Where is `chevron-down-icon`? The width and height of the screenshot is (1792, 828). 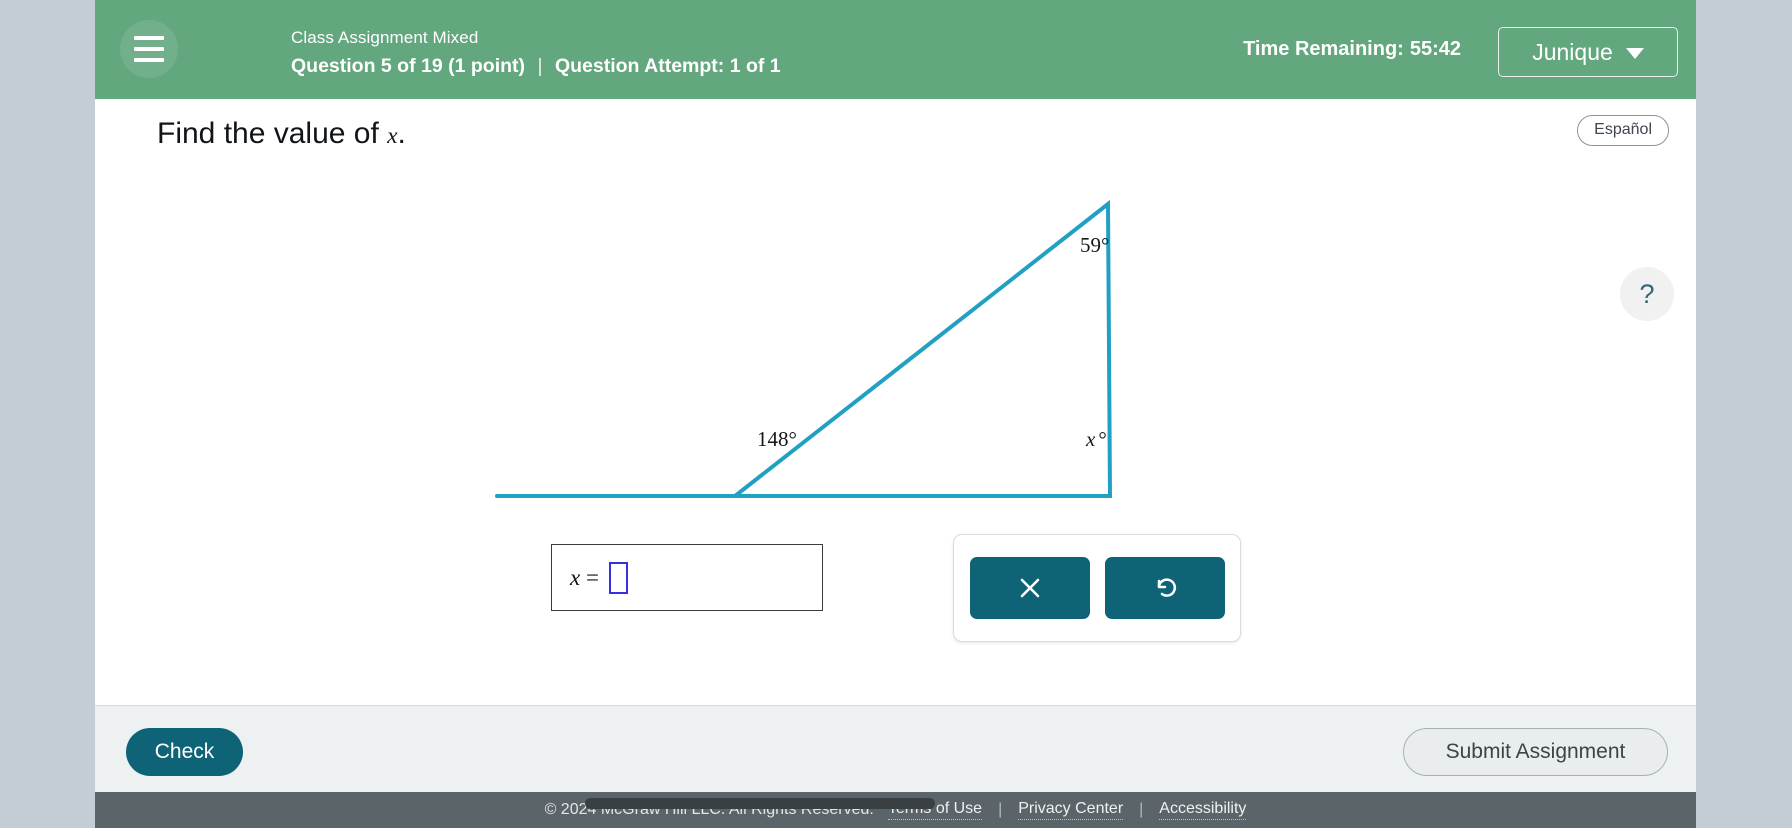
chevron-down-icon is located at coordinates (1634, 53).